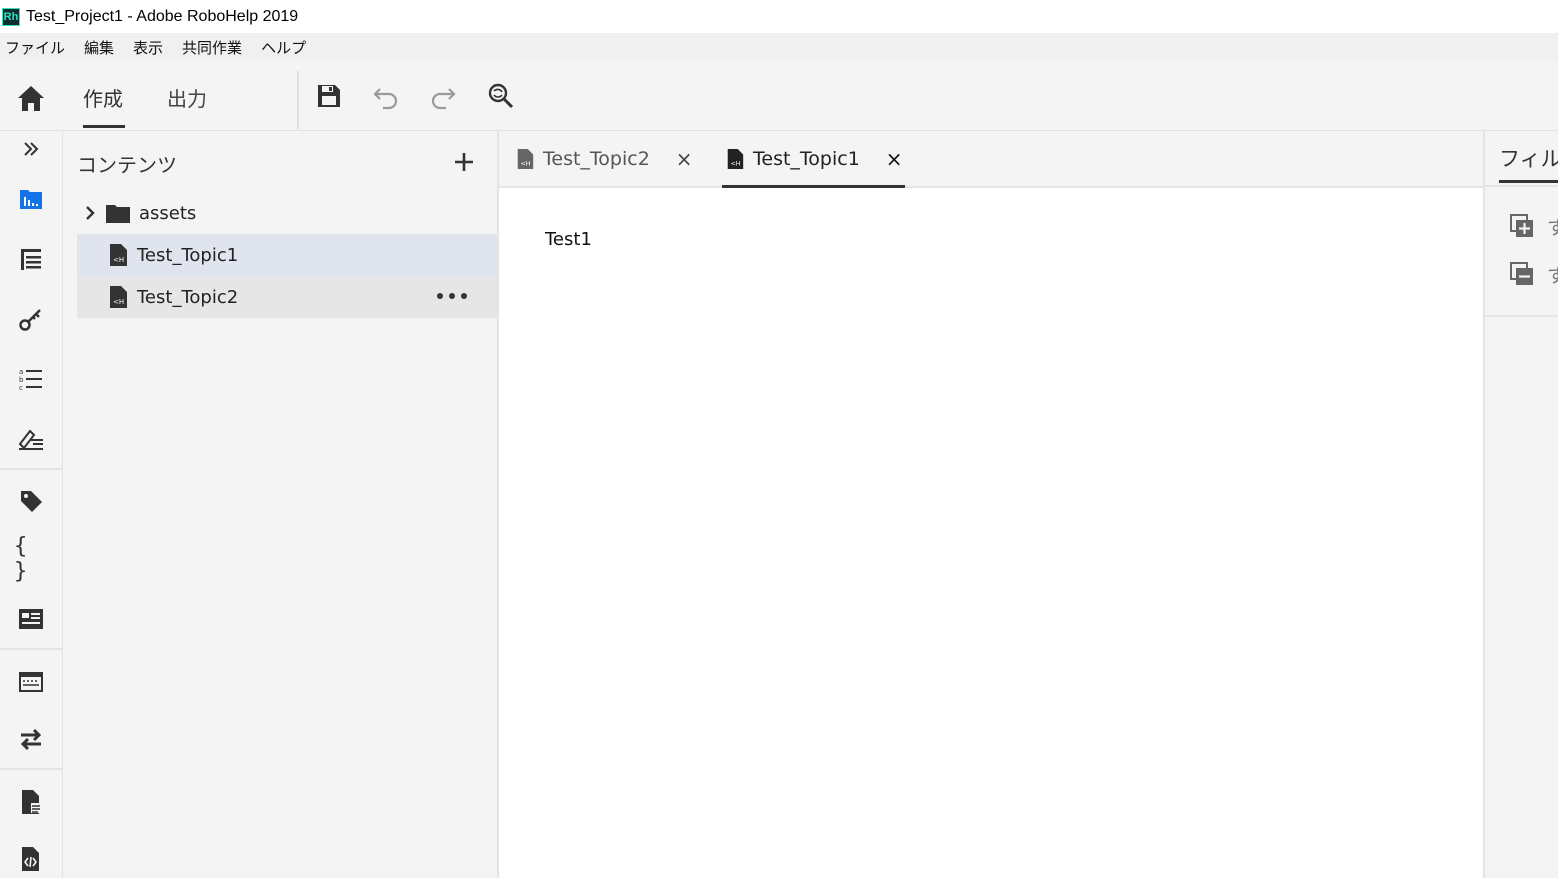 Image resolution: width=1558 pixels, height=878 pixels. I want to click on plus-icon, so click(464, 162).